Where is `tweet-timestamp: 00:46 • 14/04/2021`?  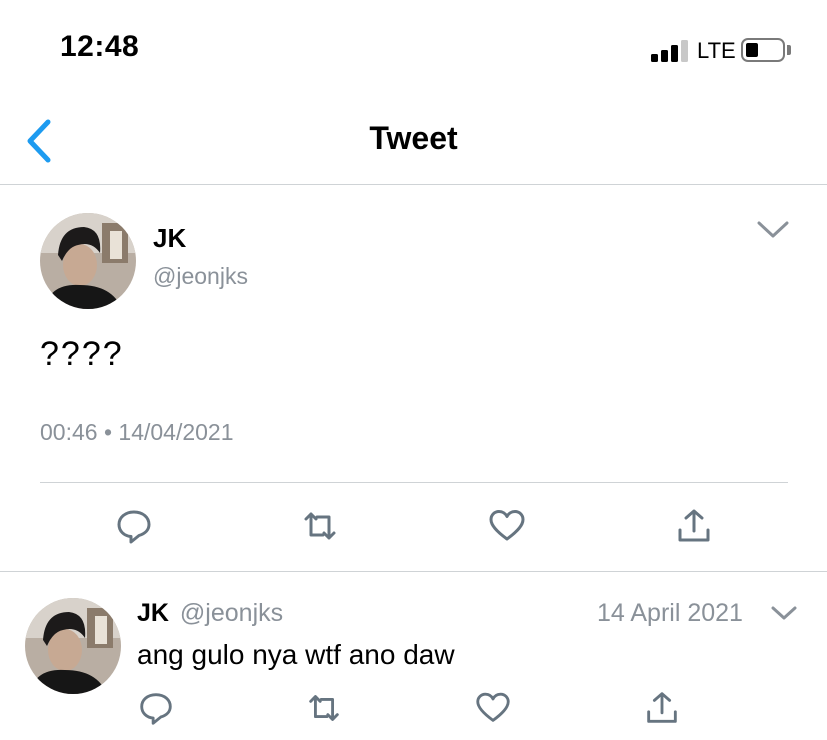
tweet-timestamp: 00:46 • 14/04/2021 is located at coordinates (137, 432).